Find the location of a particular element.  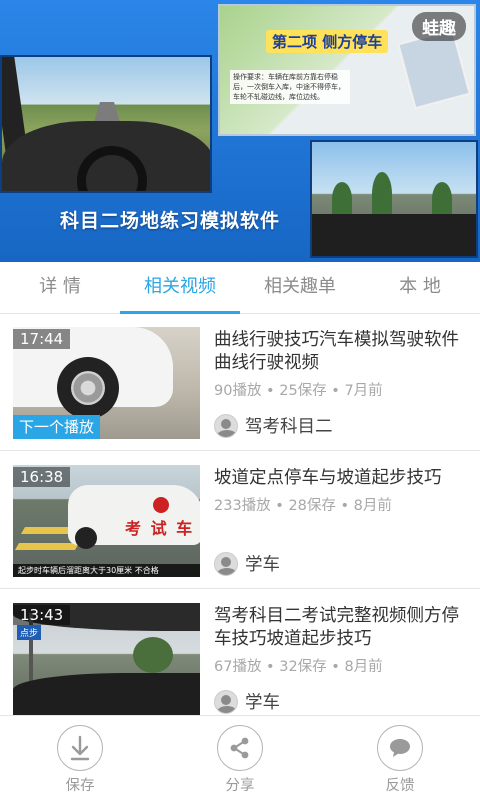

video-duration: 16:38 is located at coordinates (42, 477).